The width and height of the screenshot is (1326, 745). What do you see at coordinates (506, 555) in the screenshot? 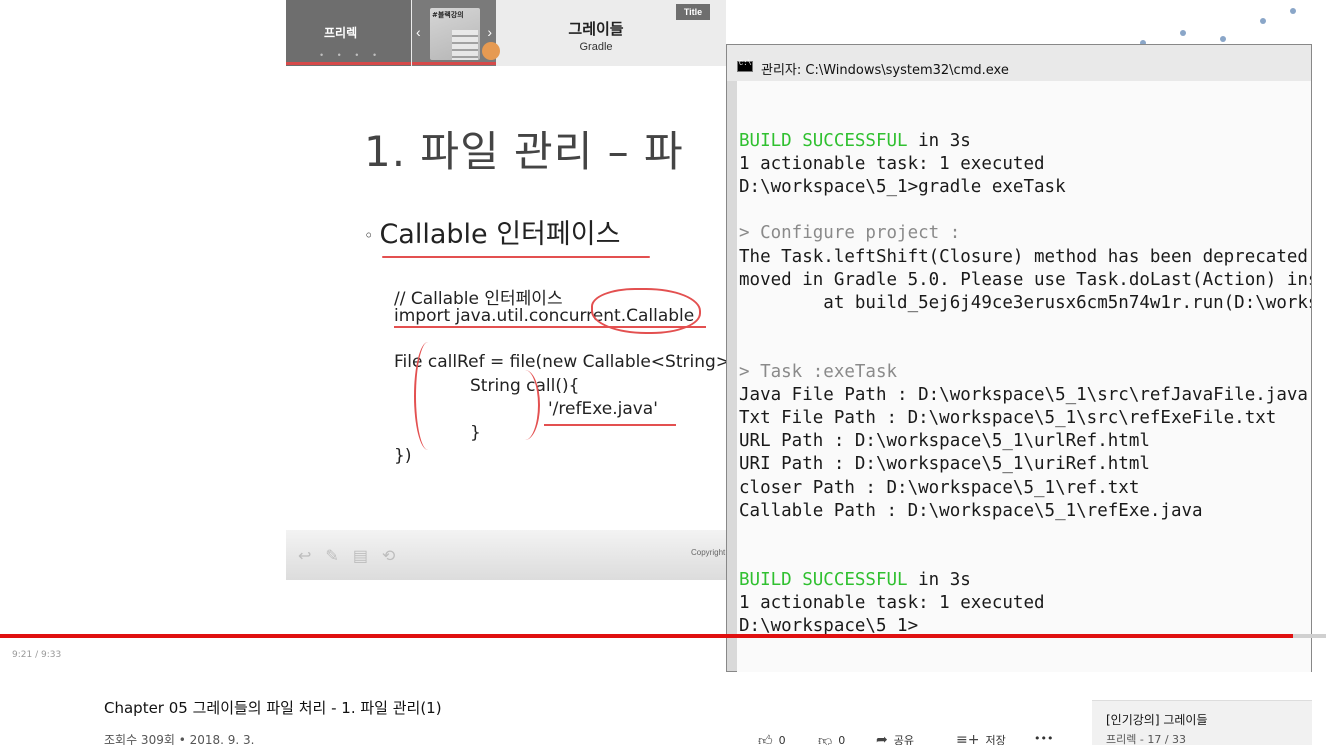
I see `slide-footer: ↩✎▤⟲ Copyright` at bounding box center [506, 555].